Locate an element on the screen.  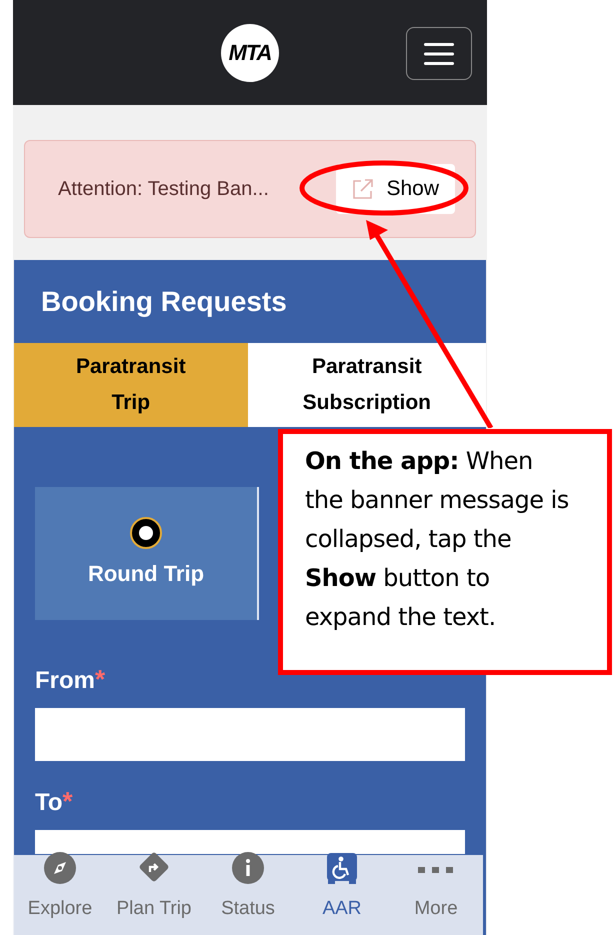
nav-item: Explore is located at coordinates (60, 895).